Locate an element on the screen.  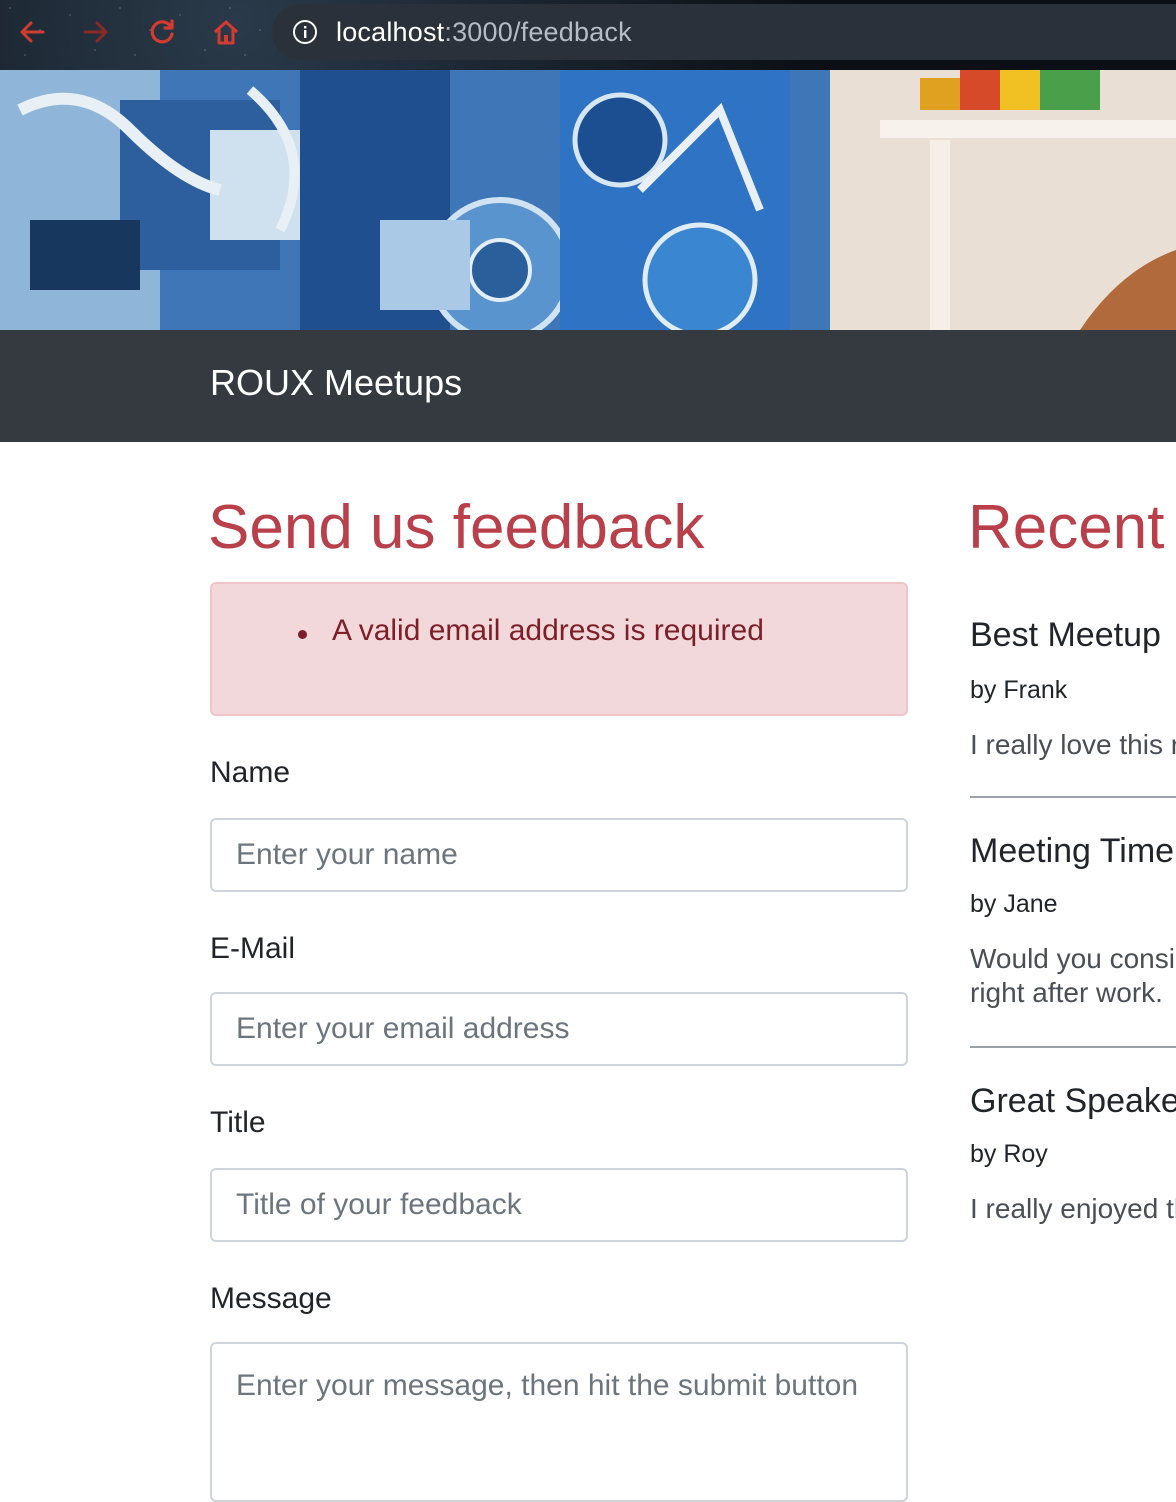
title-label: Title is located at coordinates (238, 1122).